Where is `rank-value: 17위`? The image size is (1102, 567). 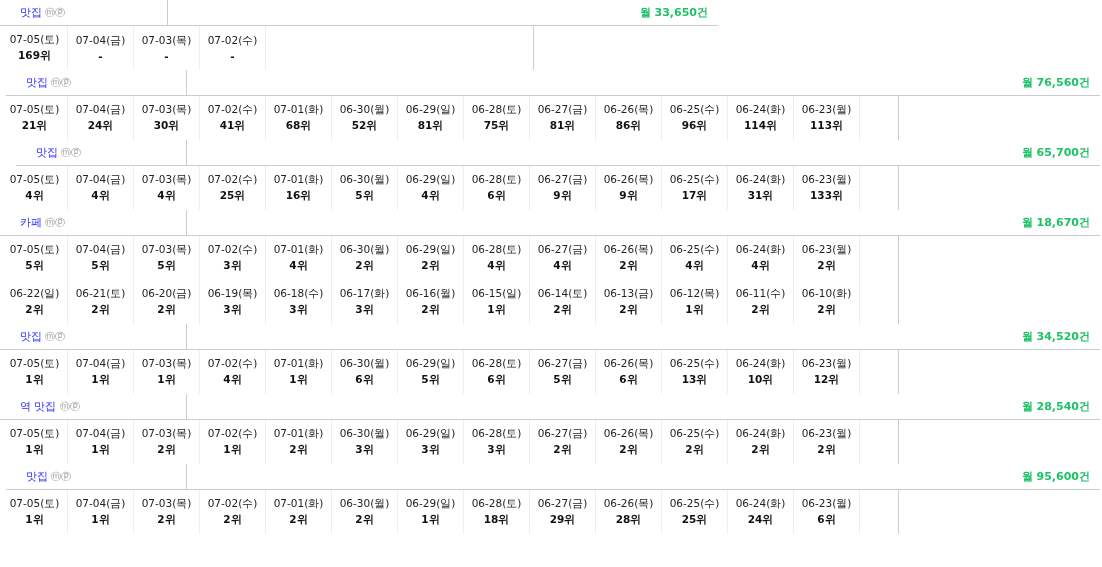
rank-value: 17위 is located at coordinates (694, 196).